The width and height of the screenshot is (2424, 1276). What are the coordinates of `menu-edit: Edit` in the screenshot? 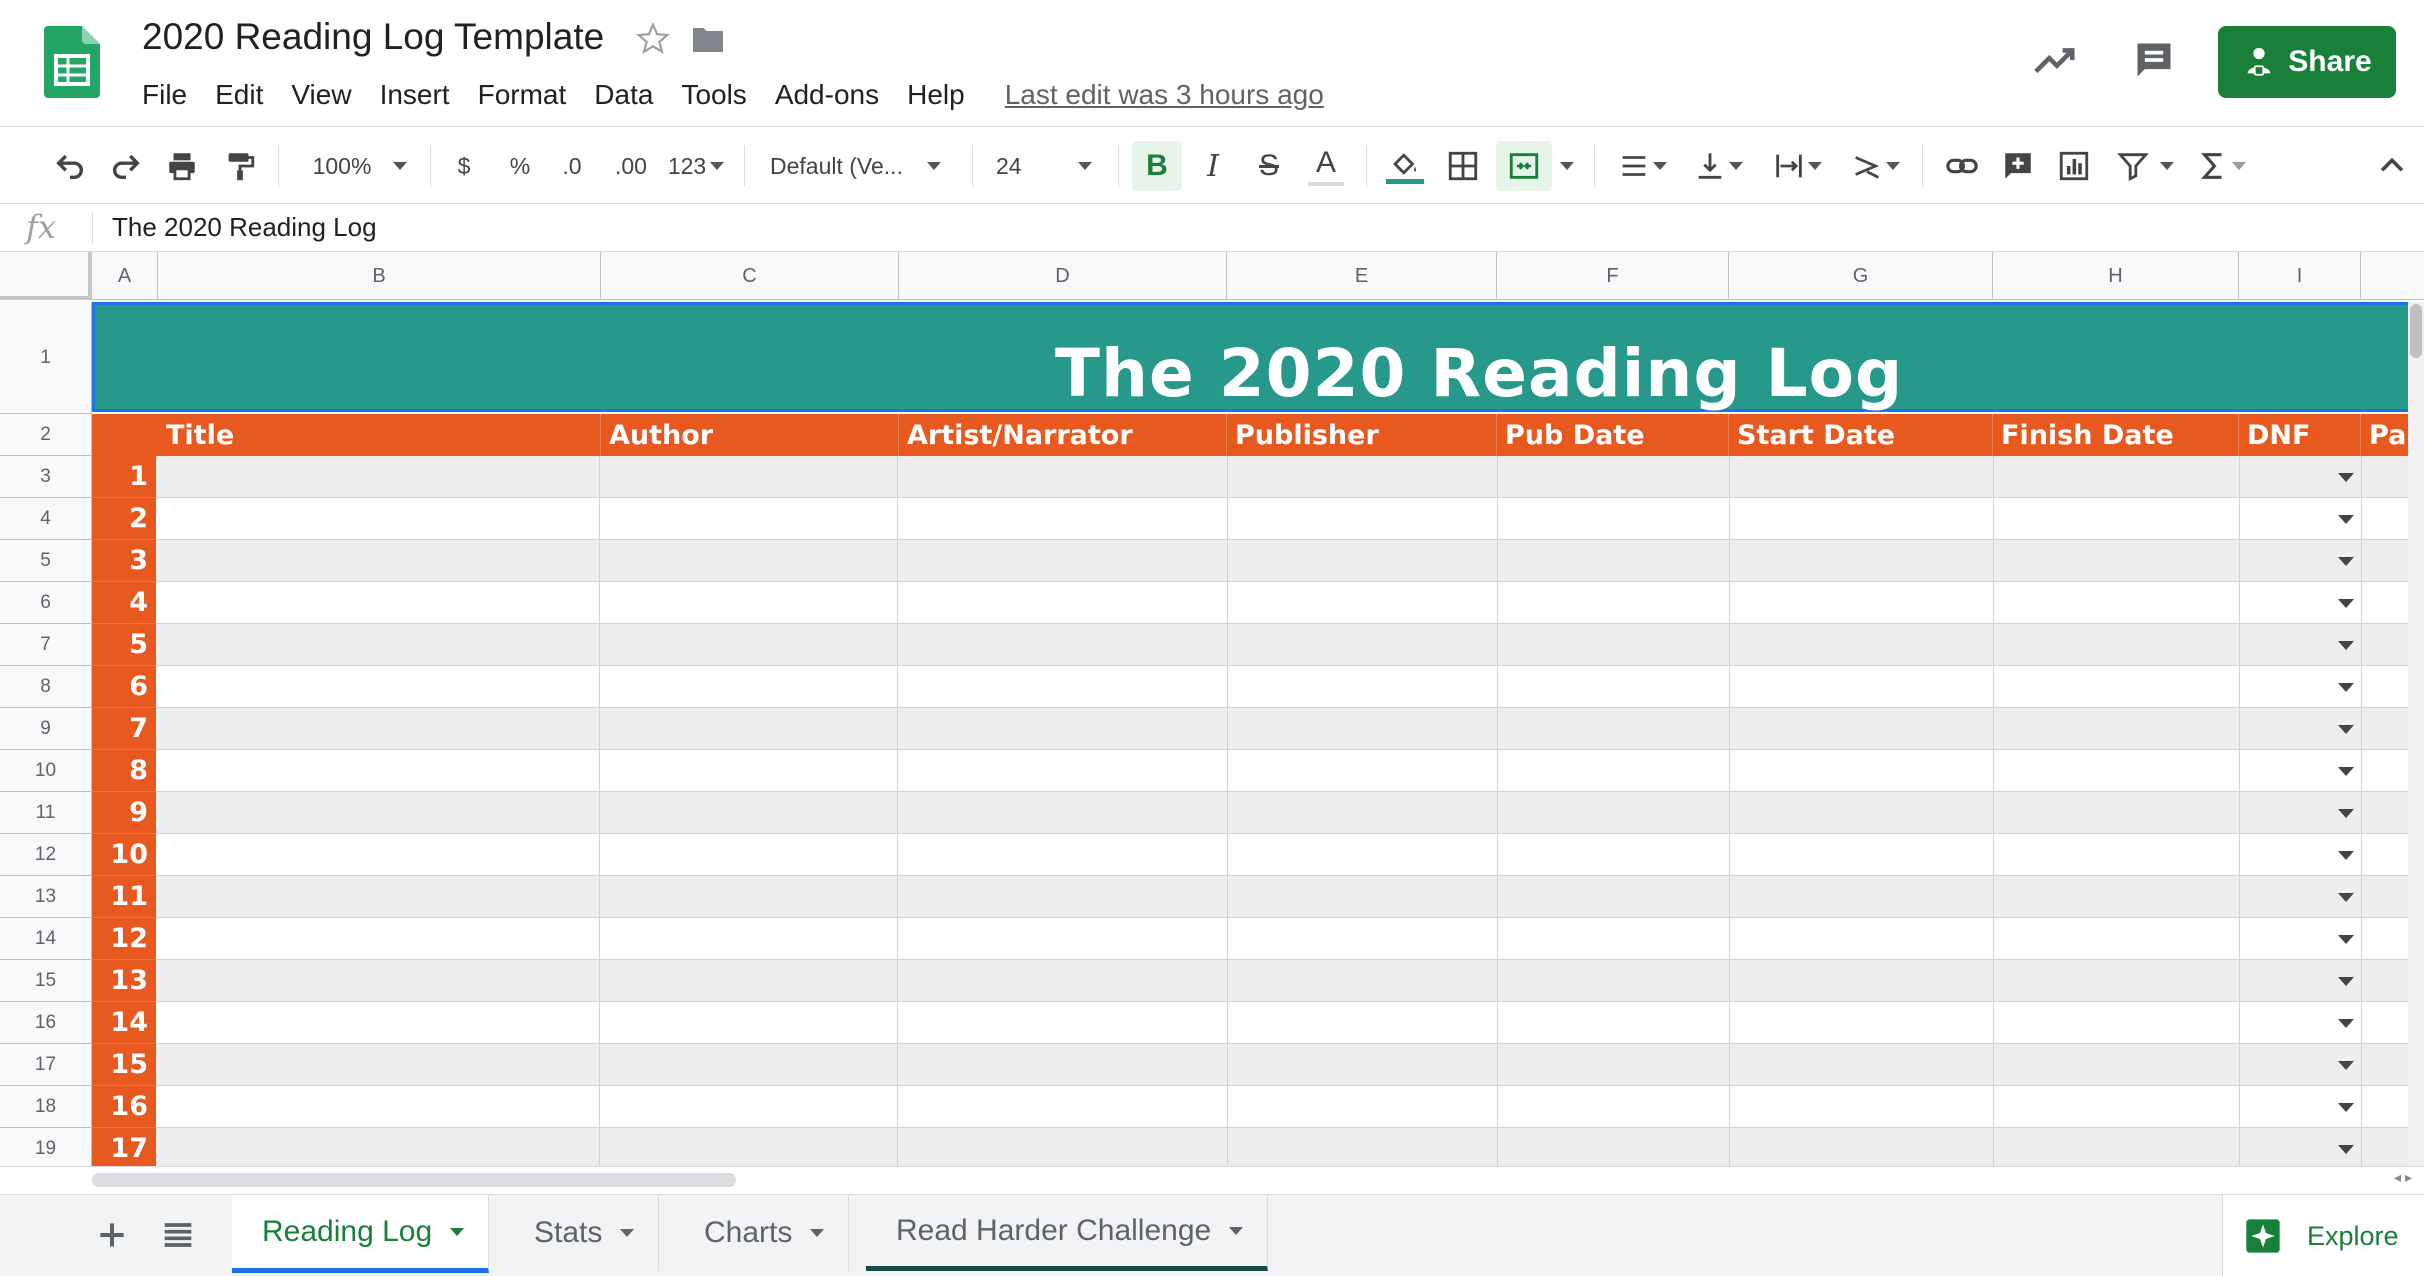 It's located at (239, 95).